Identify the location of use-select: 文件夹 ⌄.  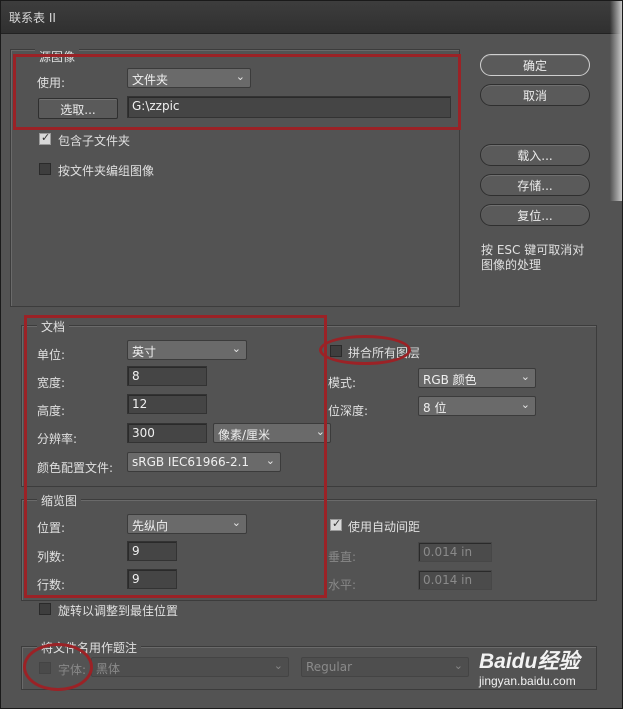
(189, 78).